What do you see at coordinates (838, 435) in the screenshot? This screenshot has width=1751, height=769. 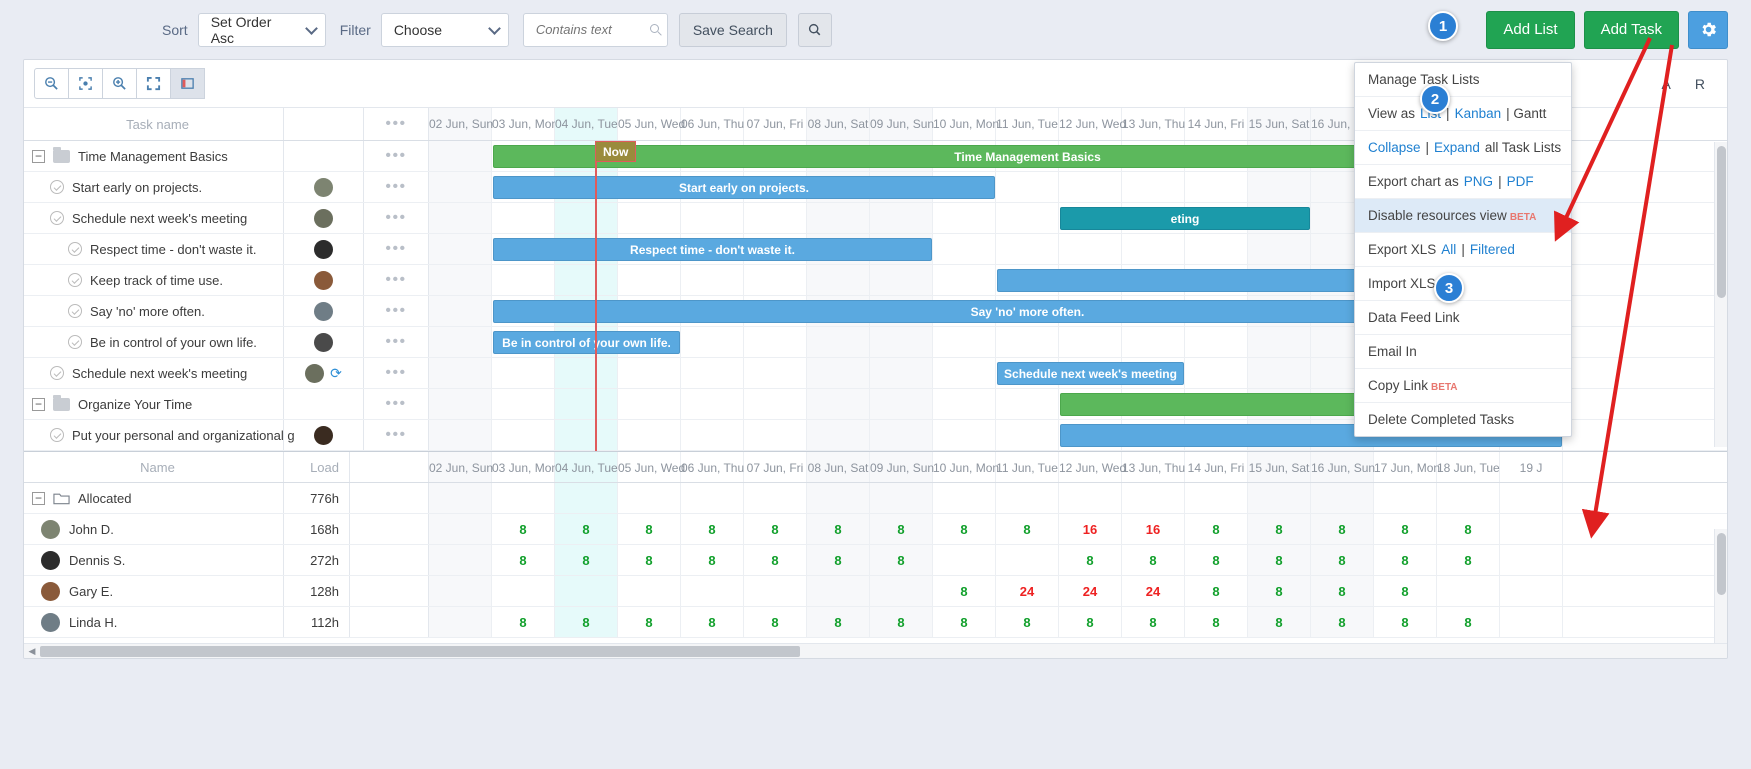 I see `timeline-day-cell` at bounding box center [838, 435].